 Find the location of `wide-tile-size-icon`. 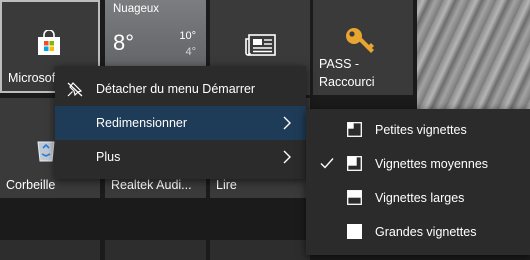

wide-tile-size-icon is located at coordinates (354, 197).